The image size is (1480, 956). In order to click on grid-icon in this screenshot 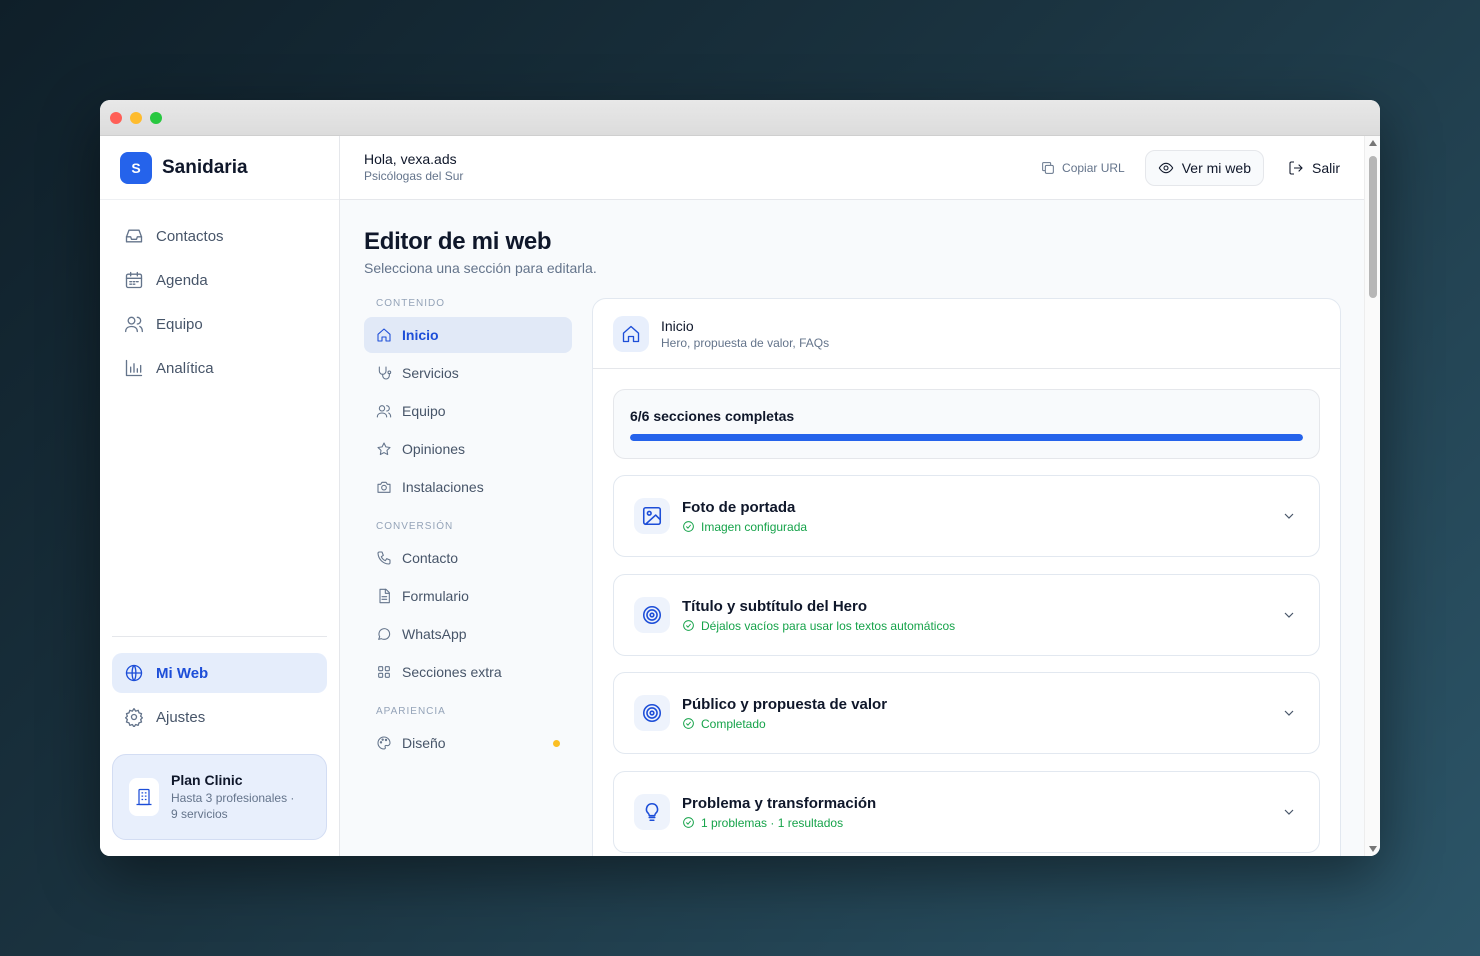, I will do `click(384, 672)`.